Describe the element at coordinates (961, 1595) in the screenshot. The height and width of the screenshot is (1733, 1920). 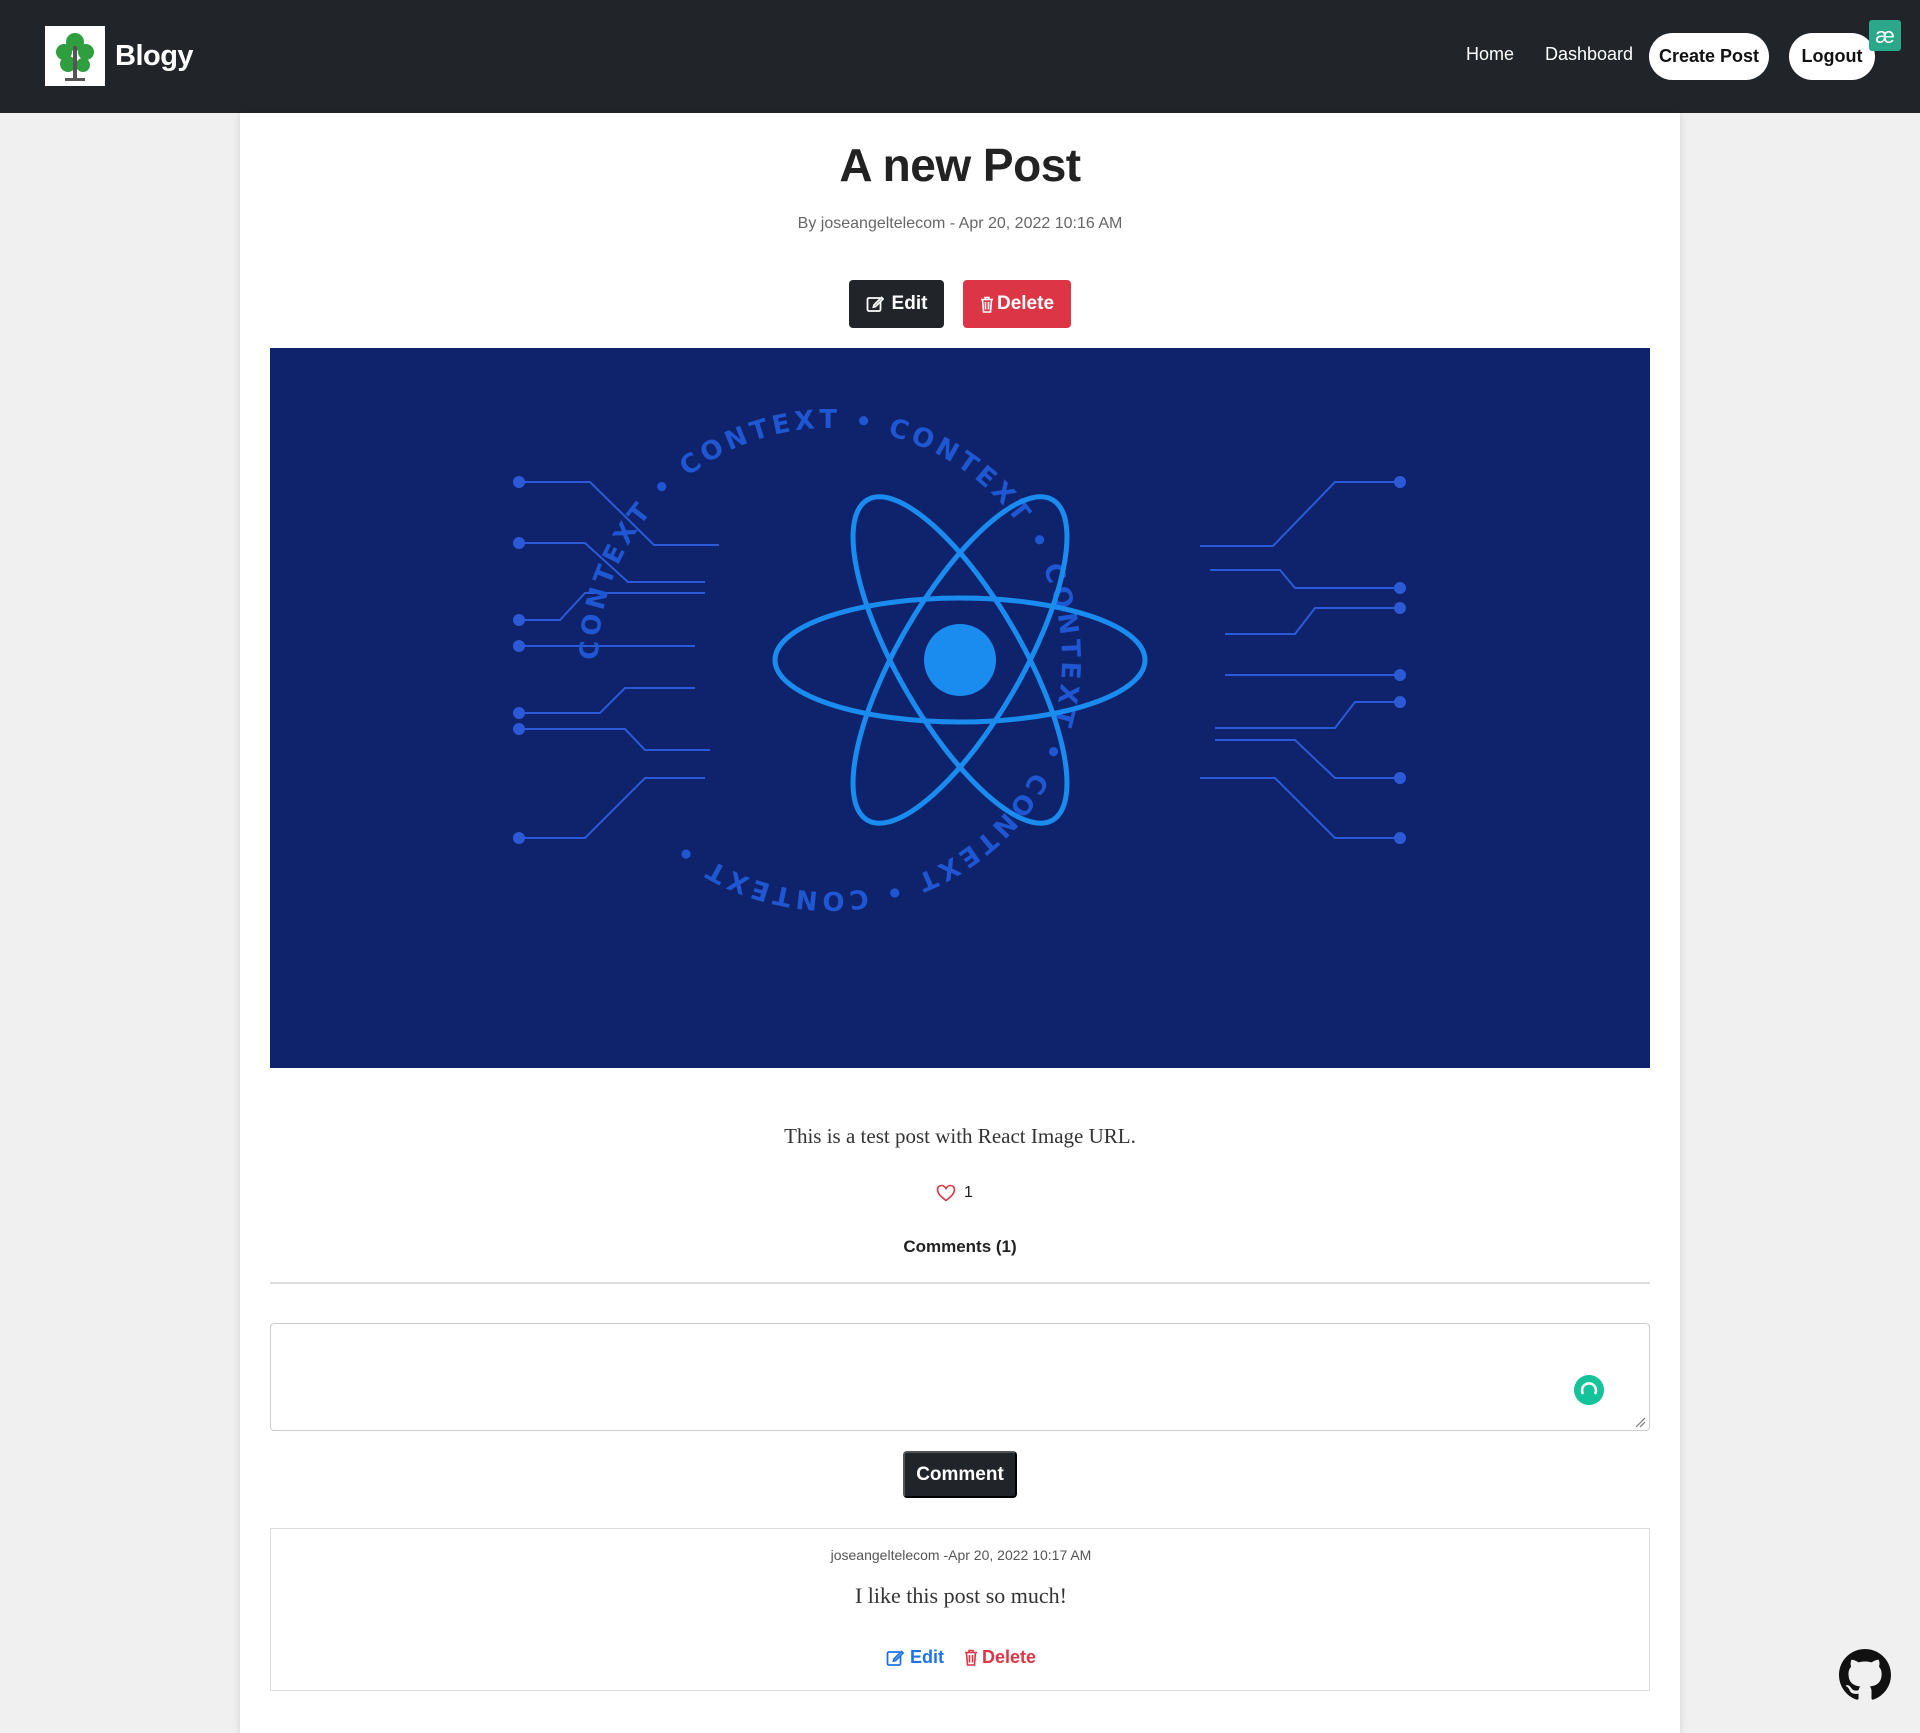
I see `comment-text: I like this post so much!` at that location.